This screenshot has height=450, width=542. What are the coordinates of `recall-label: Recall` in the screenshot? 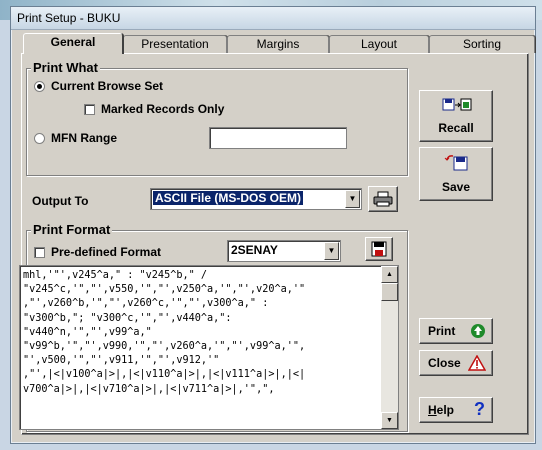 It's located at (456, 128).